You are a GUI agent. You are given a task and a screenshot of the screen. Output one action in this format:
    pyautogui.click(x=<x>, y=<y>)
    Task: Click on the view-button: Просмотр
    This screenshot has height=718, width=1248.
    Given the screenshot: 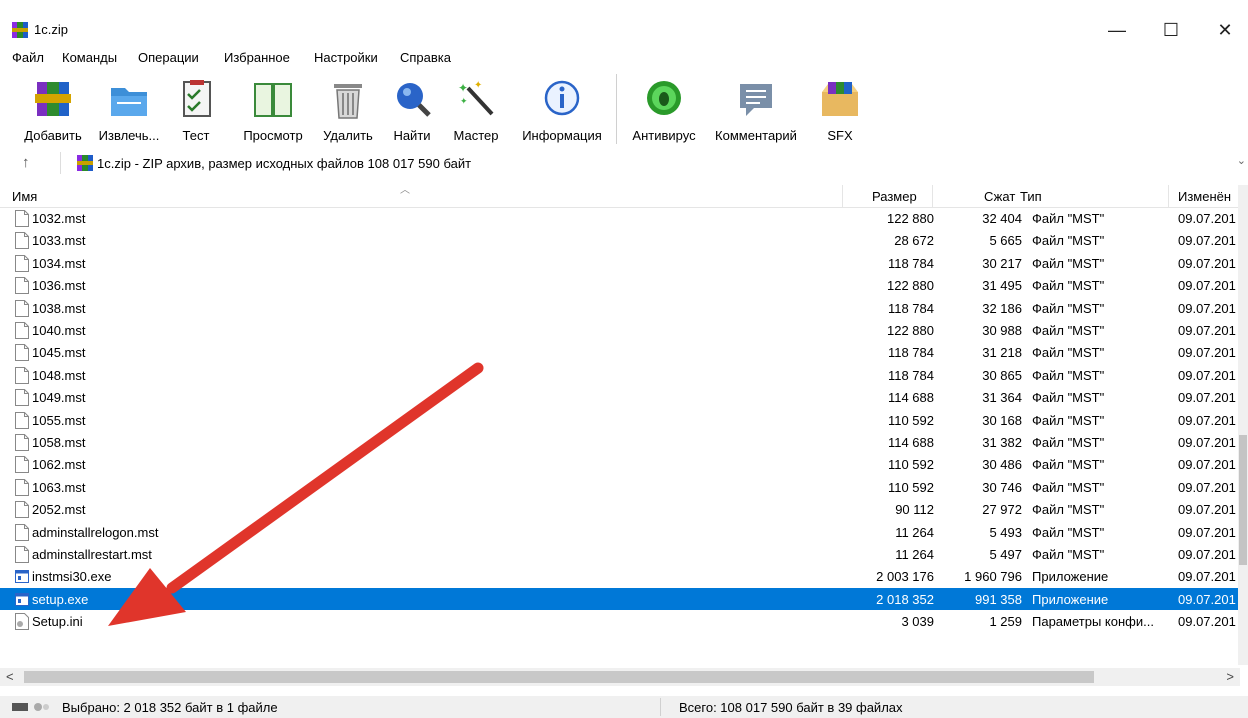 What is the action you would take?
    pyautogui.click(x=273, y=111)
    